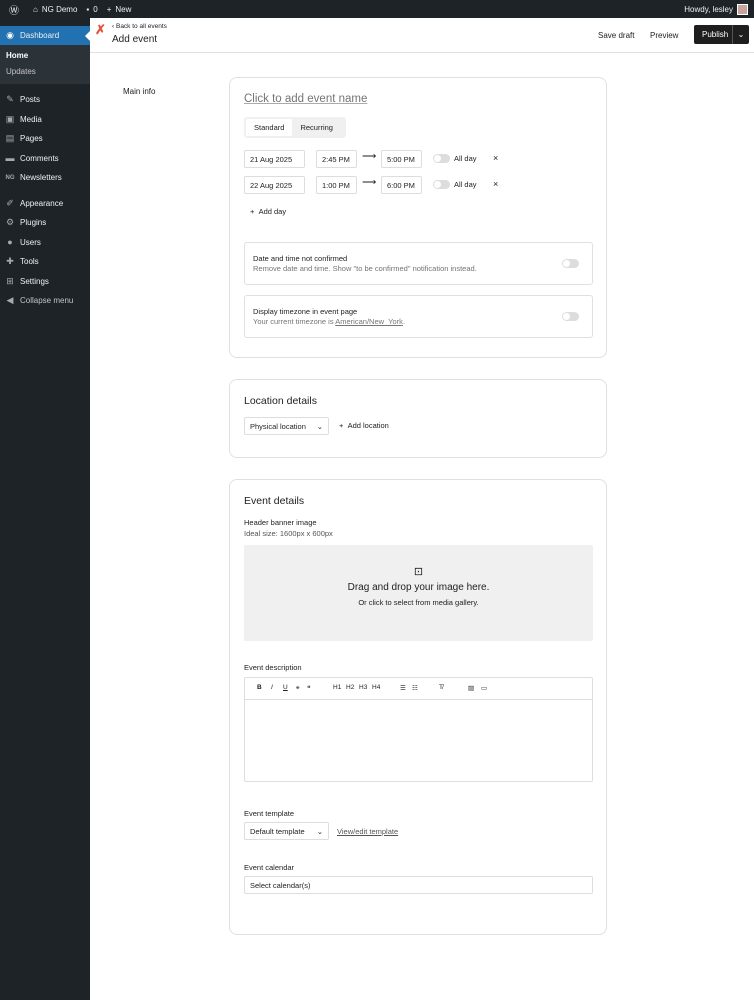 This screenshot has width=754, height=1000. I want to click on description-editor: B I U ⚭ ❝ H1 H2 H3 H4 ☰ ☷ T̸ ▨ ▭, so click(418, 729).